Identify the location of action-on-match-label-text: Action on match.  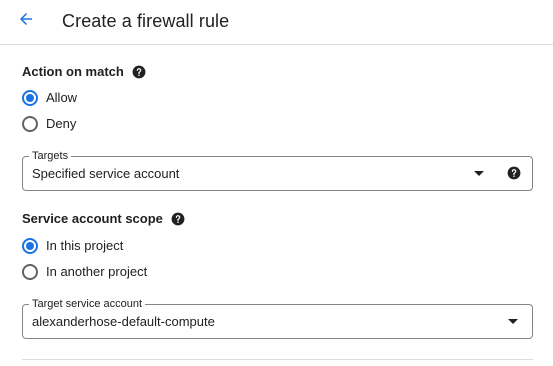
(73, 71).